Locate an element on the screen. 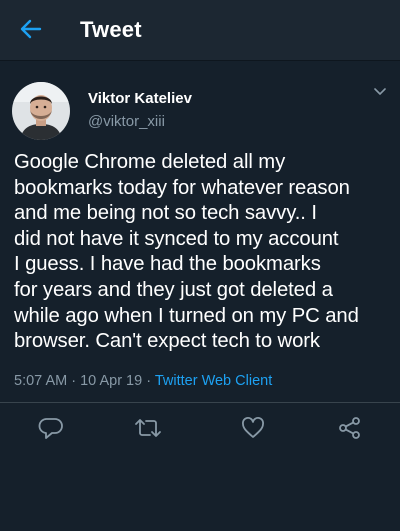 The height and width of the screenshot is (531, 400). retweet-button is located at coordinates (148, 428).